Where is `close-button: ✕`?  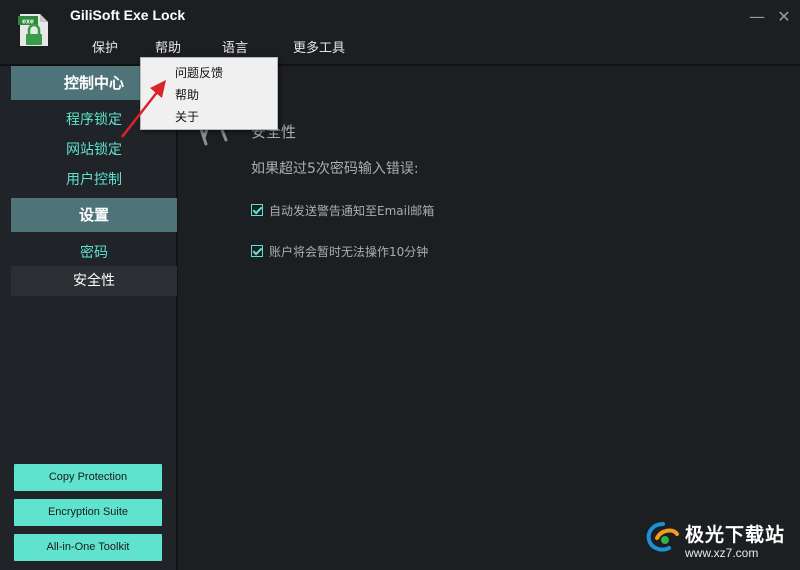
close-button: ✕ is located at coordinates (784, 17).